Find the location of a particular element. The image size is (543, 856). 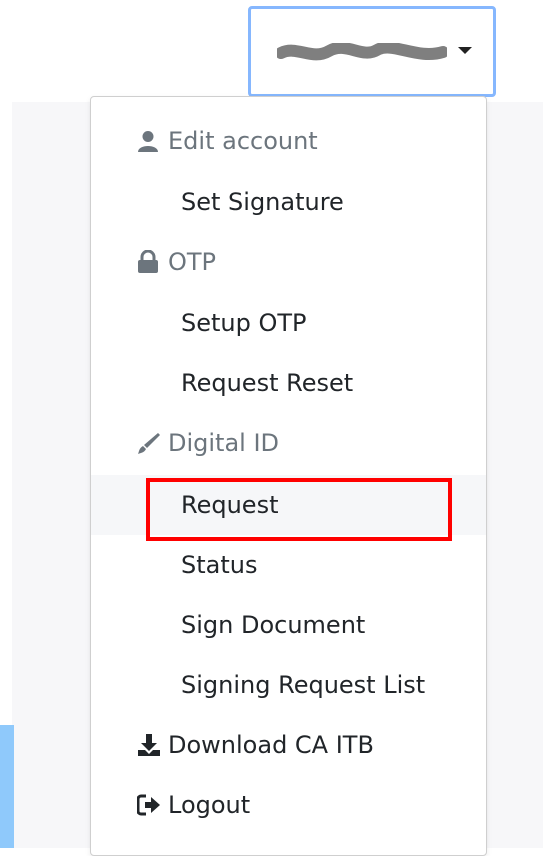

menu-item-sign-document: Sign Document is located at coordinates (288, 625).